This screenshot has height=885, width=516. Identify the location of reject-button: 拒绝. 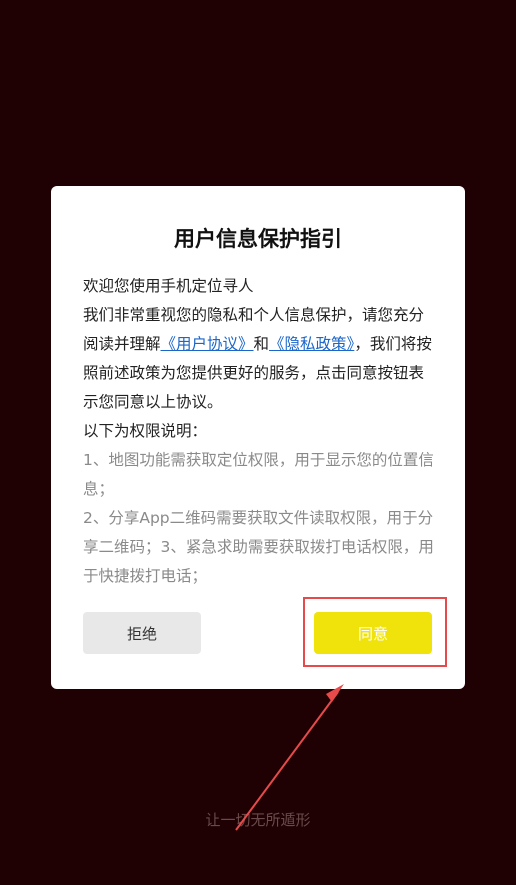
(142, 633).